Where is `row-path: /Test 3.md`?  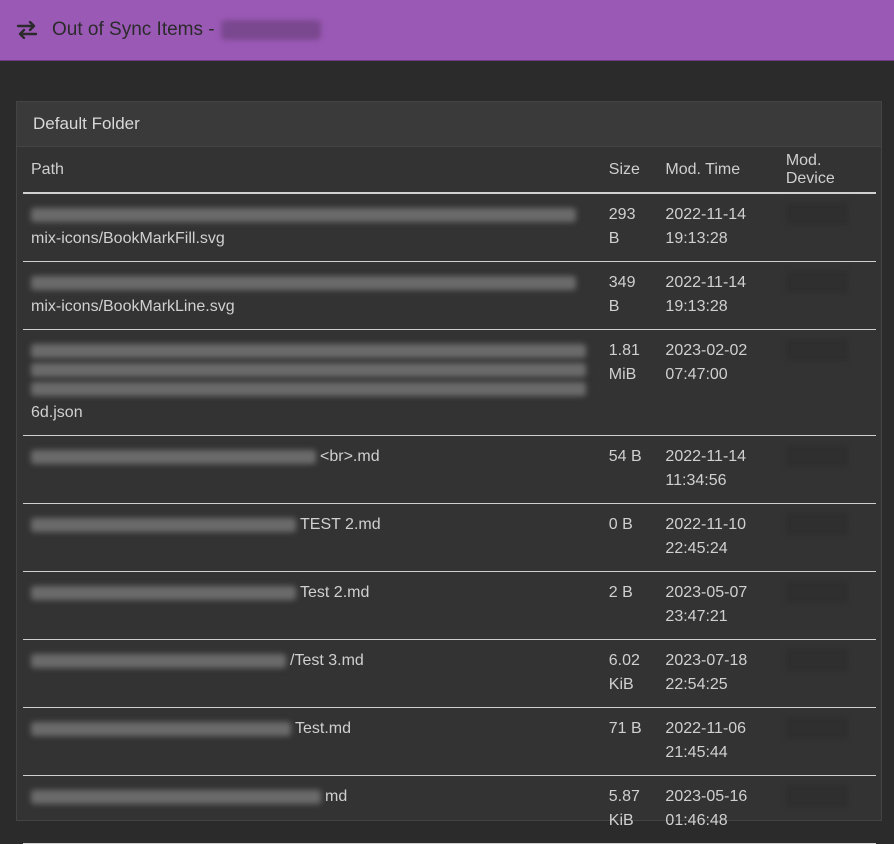
row-path: /Test 3.md is located at coordinates (312, 673).